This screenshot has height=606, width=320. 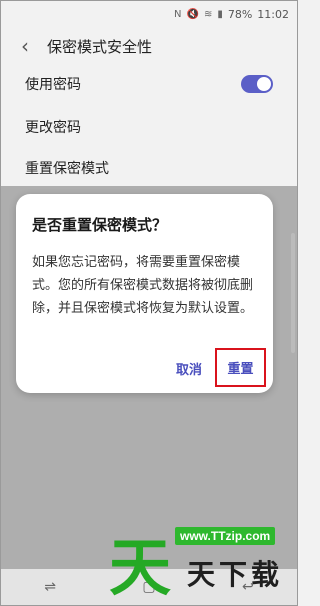 I want to click on navigation-bar: ⇌ ▢ ↩, so click(x=149, y=587).